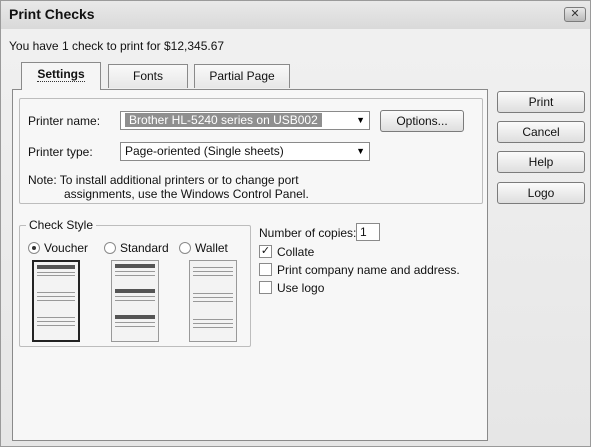 The height and width of the screenshot is (447, 591). What do you see at coordinates (295, 252) in the screenshot?
I see `collate-label: Collate` at bounding box center [295, 252].